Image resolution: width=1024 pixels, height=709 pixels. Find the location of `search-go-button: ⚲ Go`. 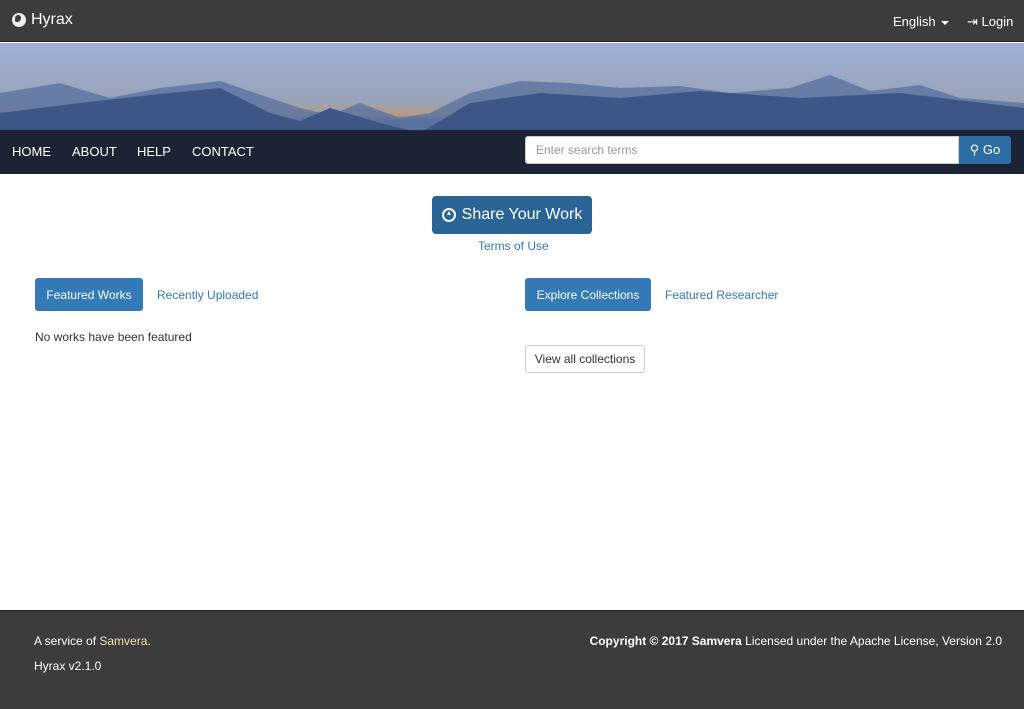

search-go-button: ⚲ Go is located at coordinates (985, 150).